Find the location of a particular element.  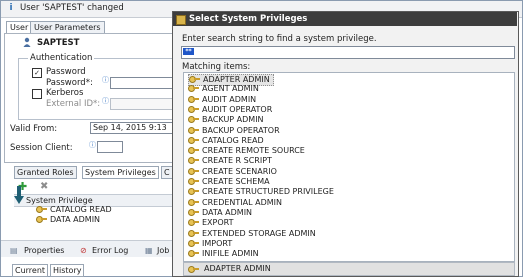

privilege-list-item-label: CREATE R SCRIPT is located at coordinates (237, 161).